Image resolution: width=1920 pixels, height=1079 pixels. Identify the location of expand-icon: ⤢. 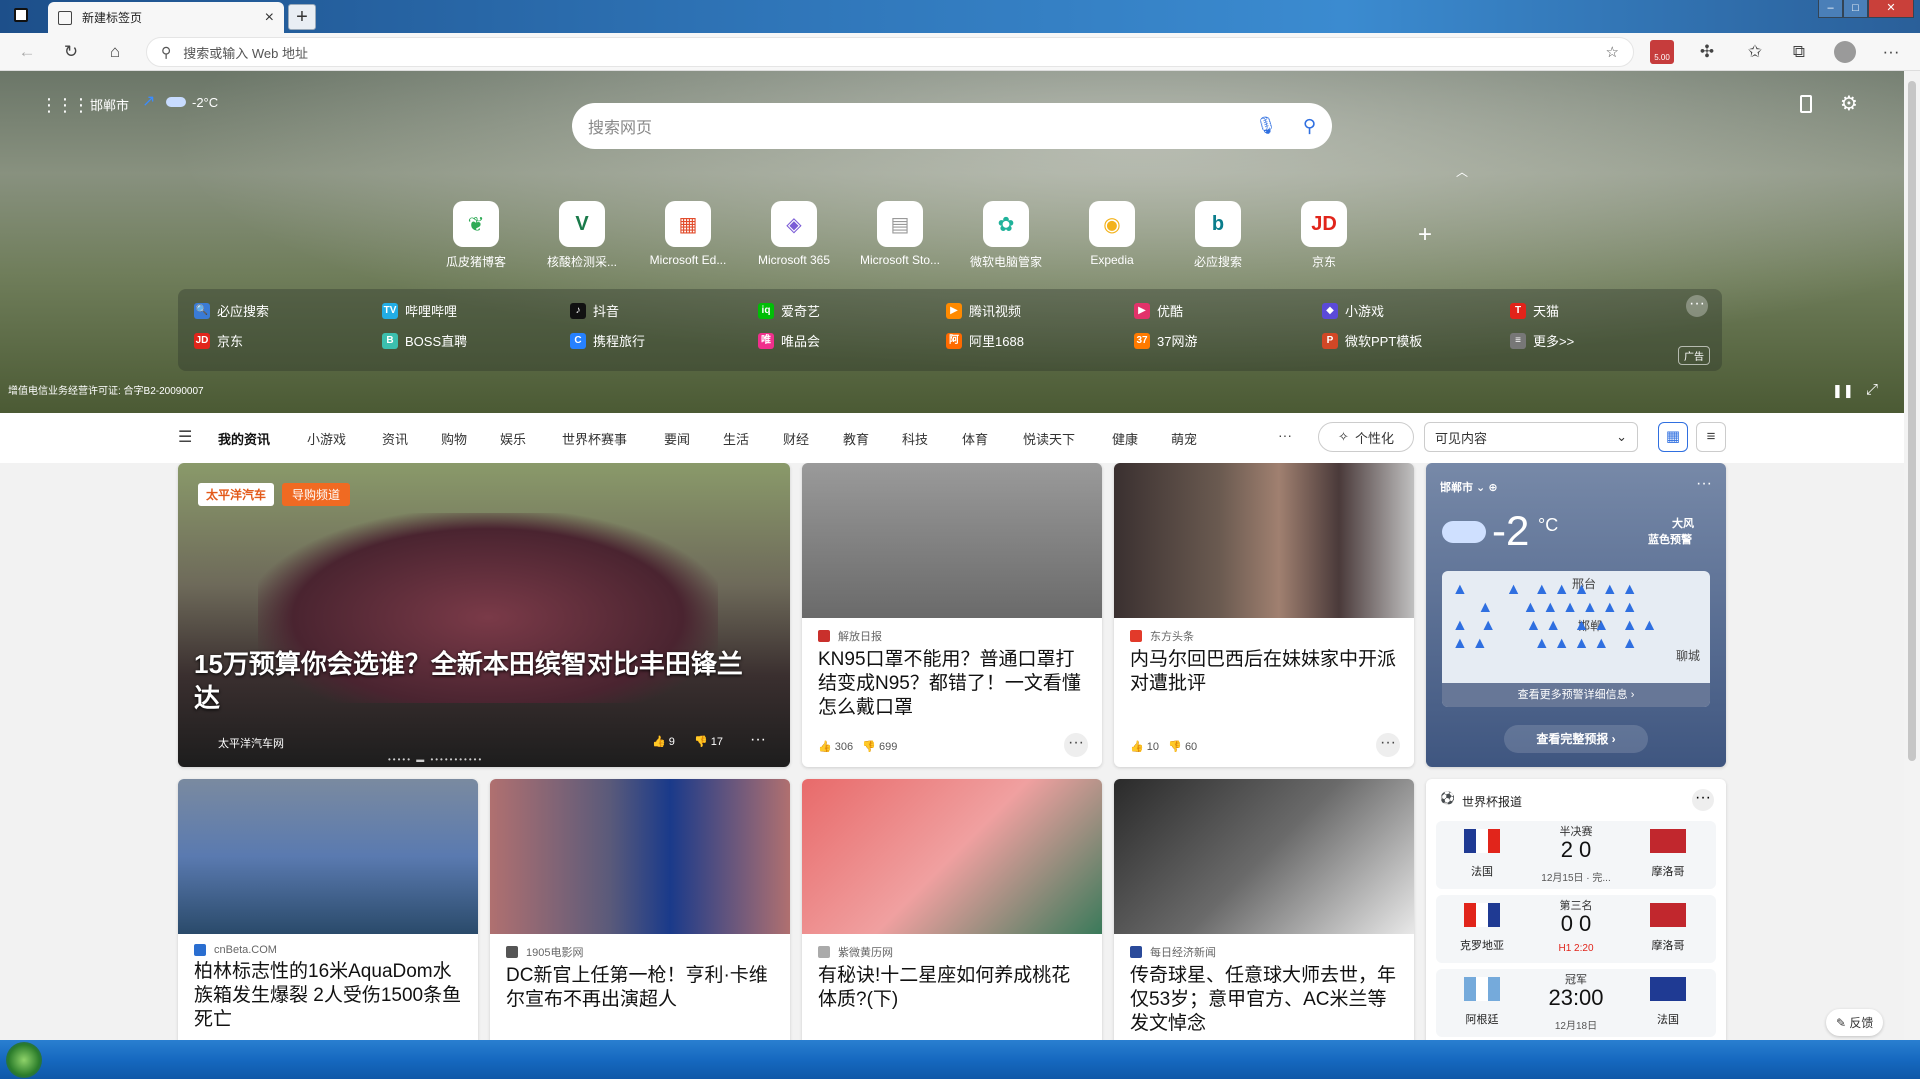
(1872, 389).